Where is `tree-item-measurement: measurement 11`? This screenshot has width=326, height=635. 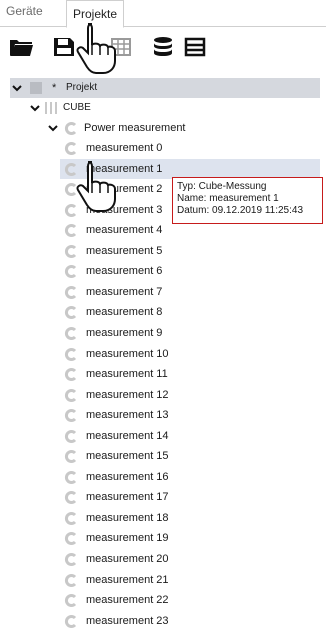
tree-item-measurement: measurement 11 is located at coordinates (190, 374).